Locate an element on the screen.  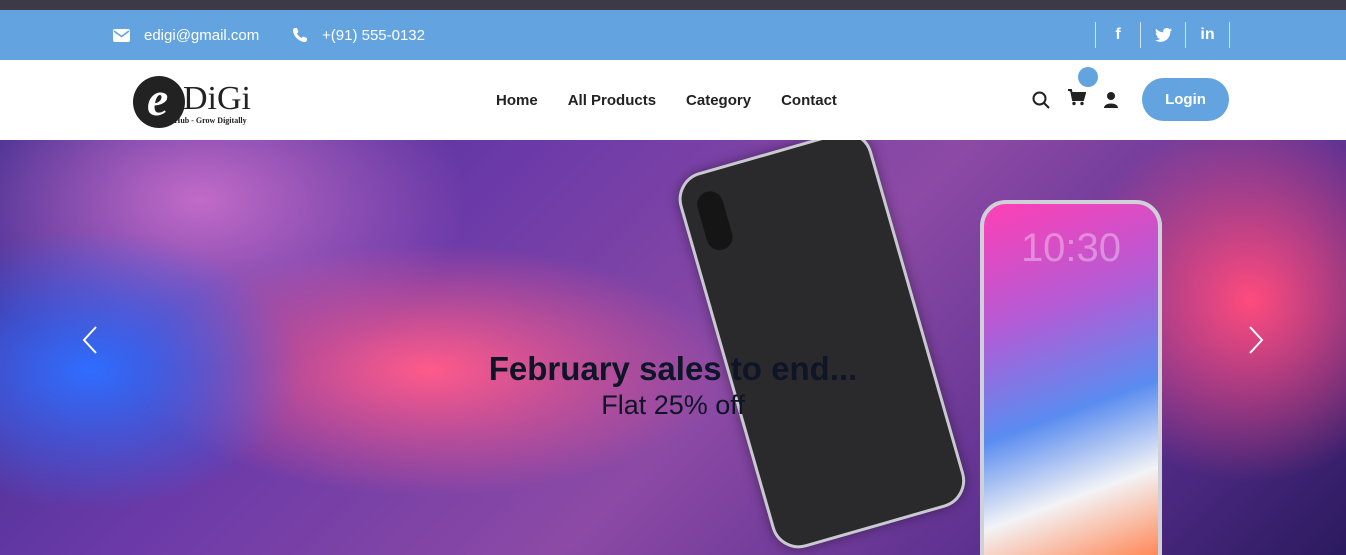
phone-screen-time: 10:30 is located at coordinates (1071, 248).